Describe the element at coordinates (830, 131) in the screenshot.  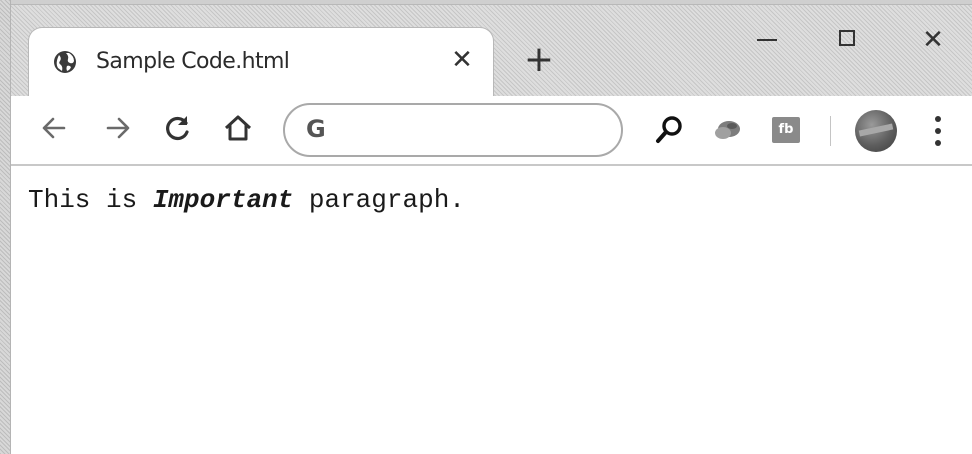
I see `toolbar-divider` at that location.